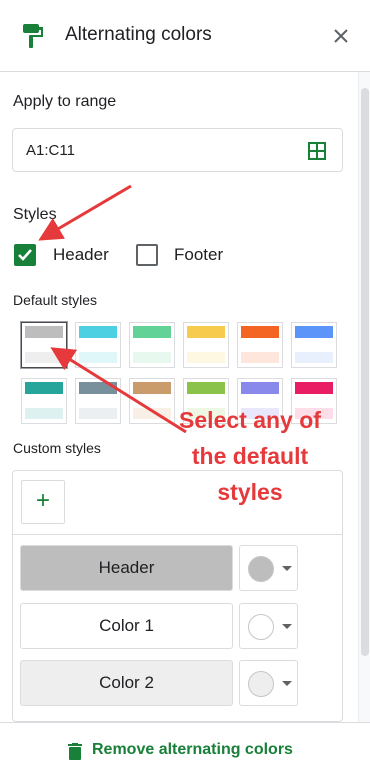 This screenshot has width=370, height=771. I want to click on color1-color-picker, so click(268, 626).